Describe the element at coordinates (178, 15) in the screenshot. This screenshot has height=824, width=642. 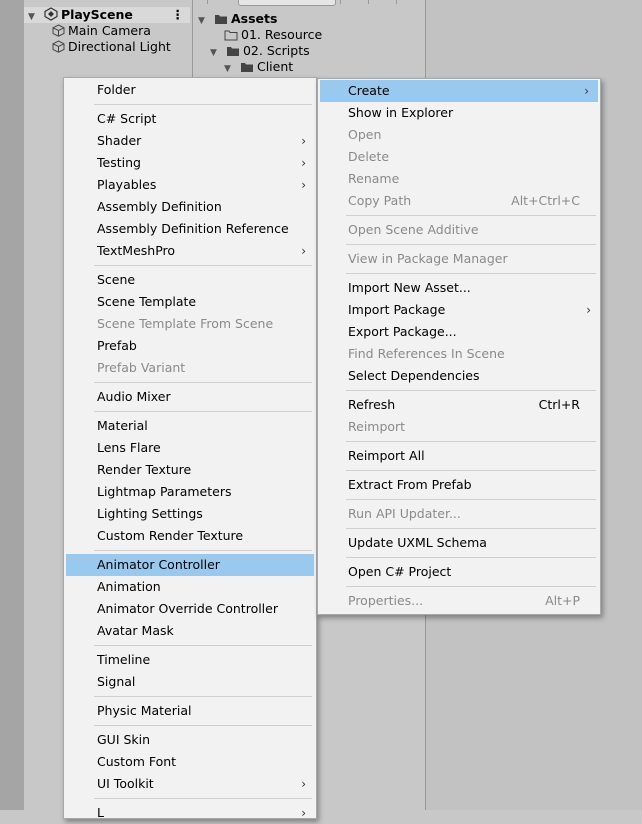
I see `scene-options-kebab-icon: ⋮` at that location.